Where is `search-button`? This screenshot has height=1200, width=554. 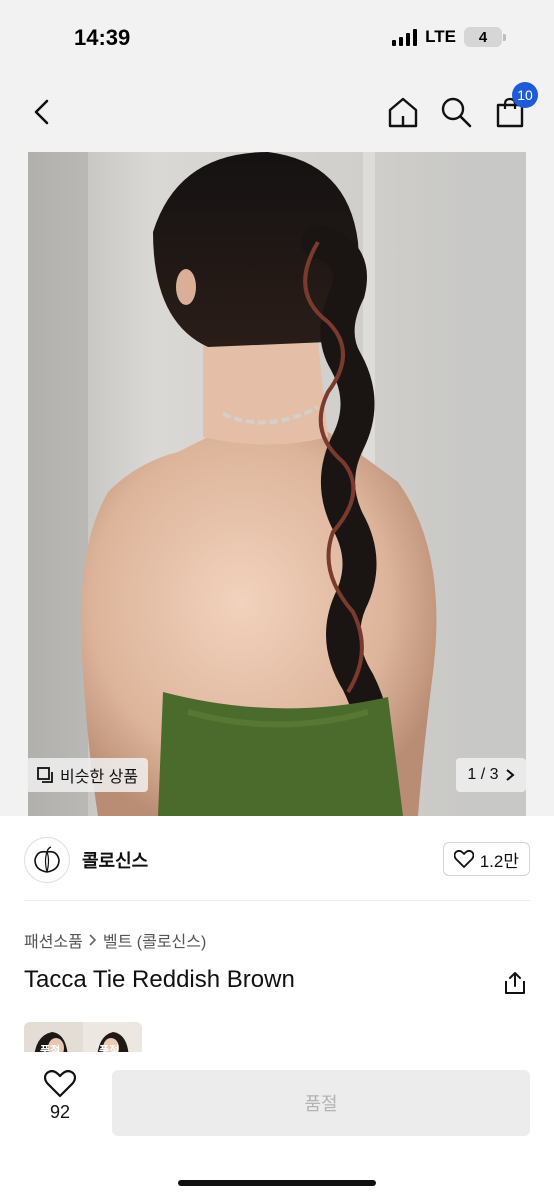
search-button is located at coordinates (456, 112).